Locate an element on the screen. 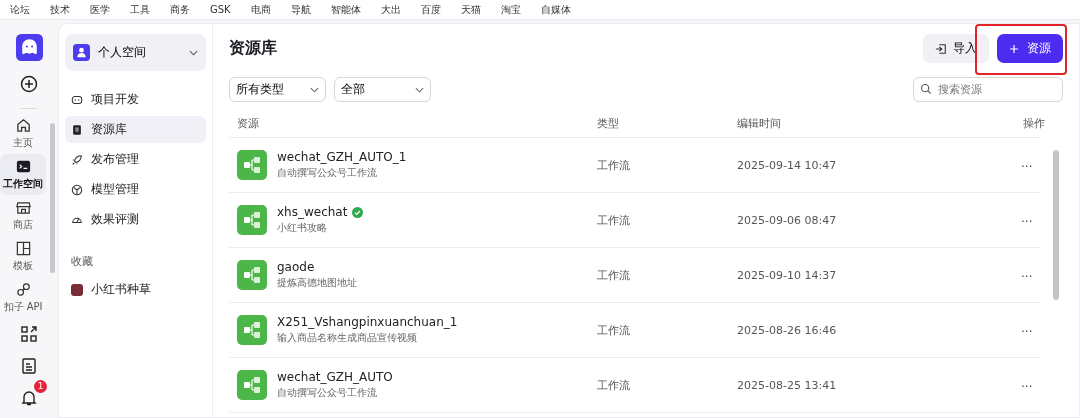 Image resolution: width=1080 pixels, height=418 pixels. bookmark-link: 大出 is located at coordinates (390, 9).